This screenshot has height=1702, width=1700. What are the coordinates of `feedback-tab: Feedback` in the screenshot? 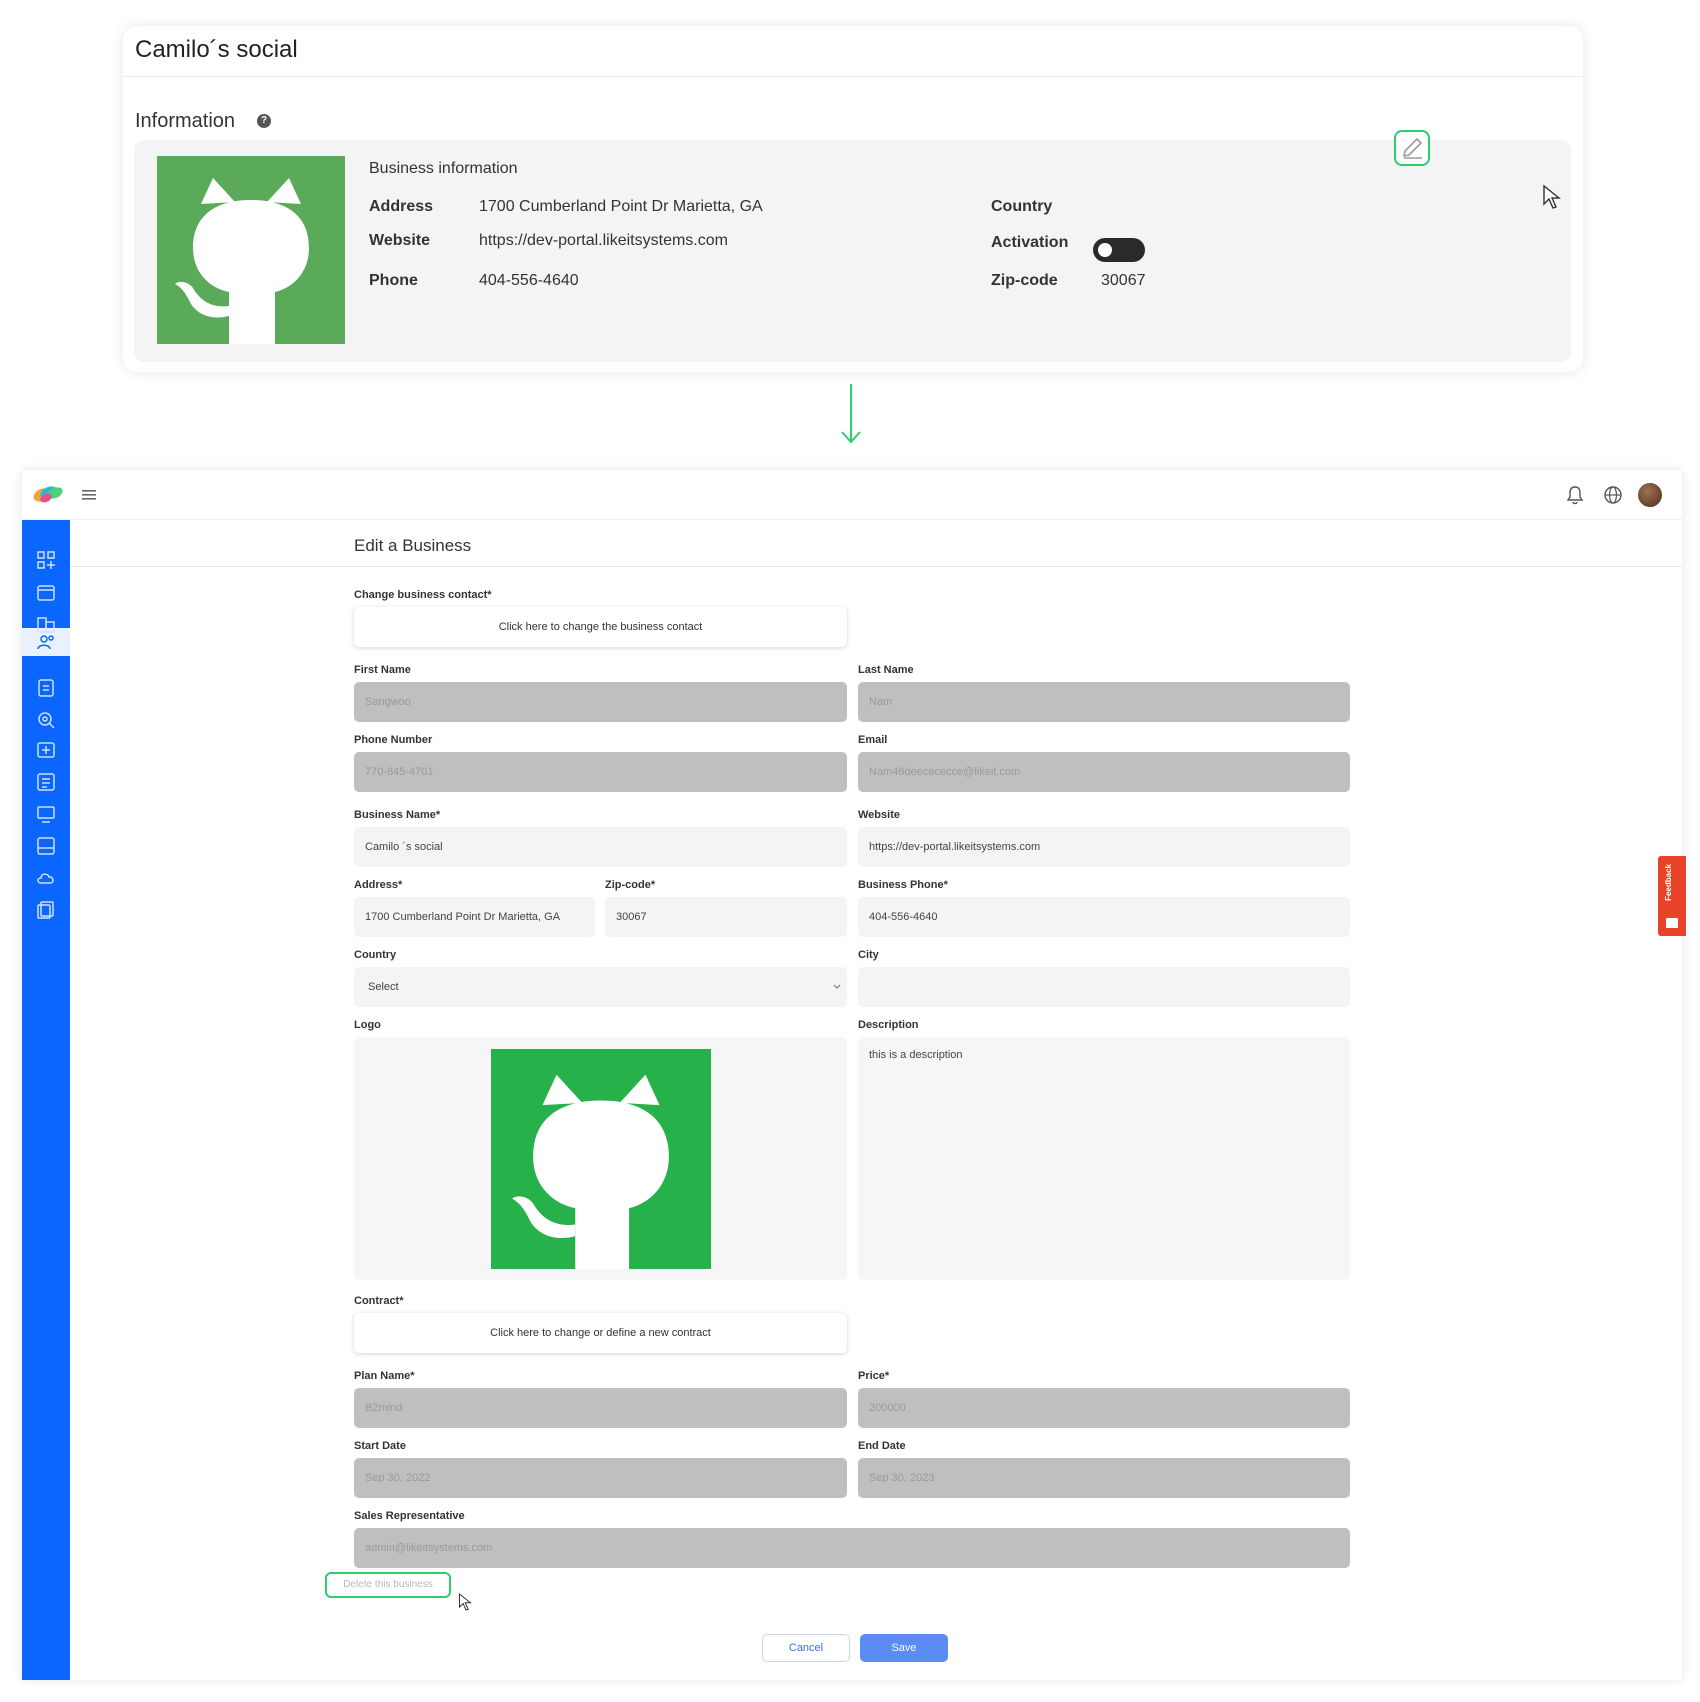 It's located at (1672, 896).